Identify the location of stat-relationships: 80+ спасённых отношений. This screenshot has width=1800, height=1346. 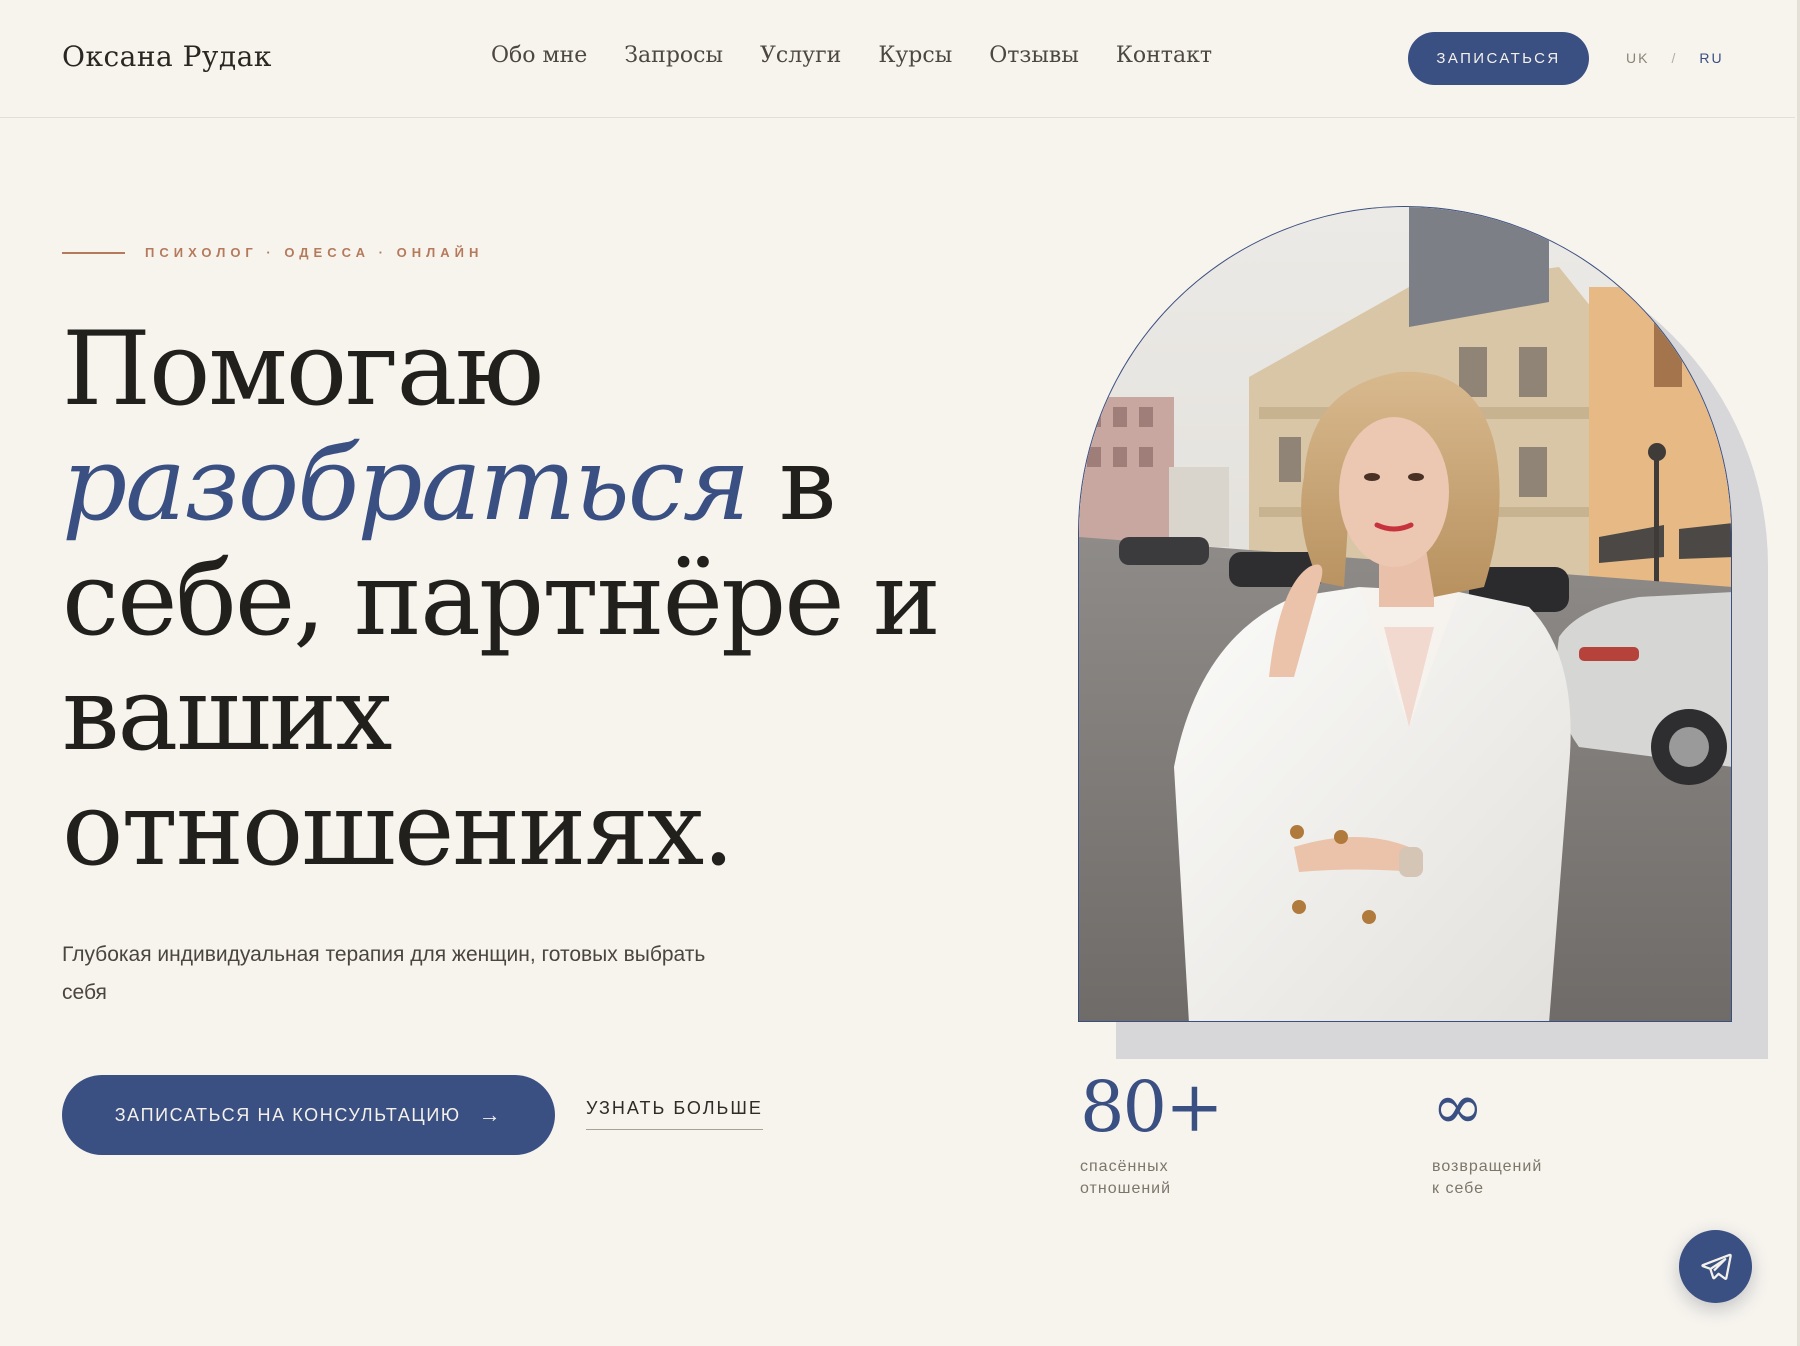
(1152, 1133).